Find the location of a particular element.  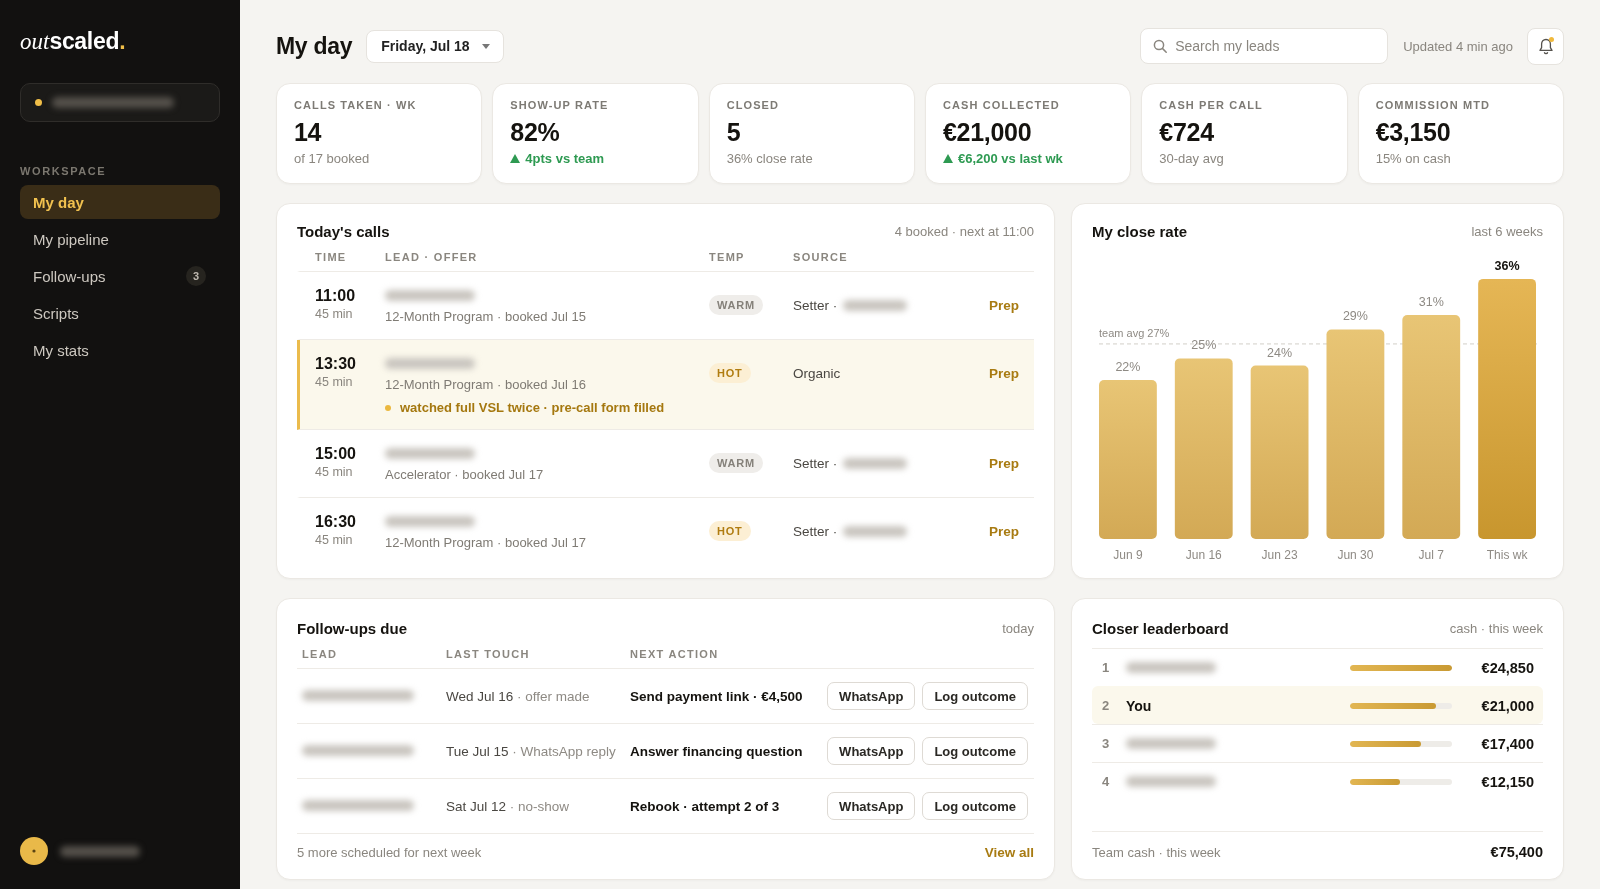

date-dropdown: Friday, Jul 18 is located at coordinates (435, 46).